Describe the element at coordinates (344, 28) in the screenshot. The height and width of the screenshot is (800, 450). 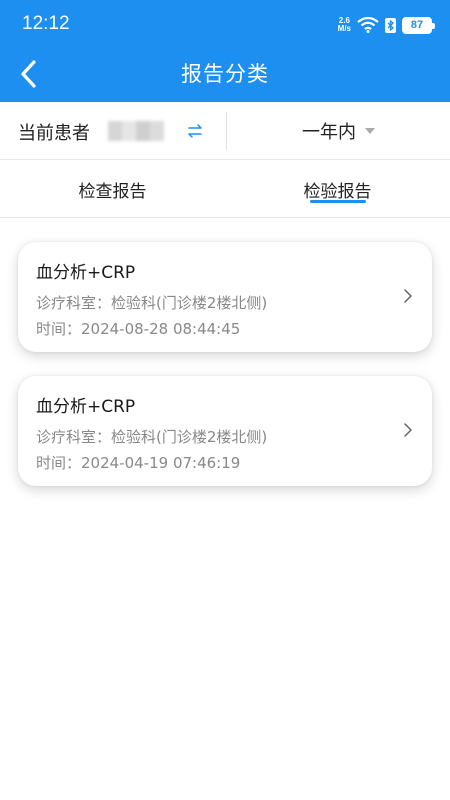
I see `network-speed-unit: M/s` at that location.